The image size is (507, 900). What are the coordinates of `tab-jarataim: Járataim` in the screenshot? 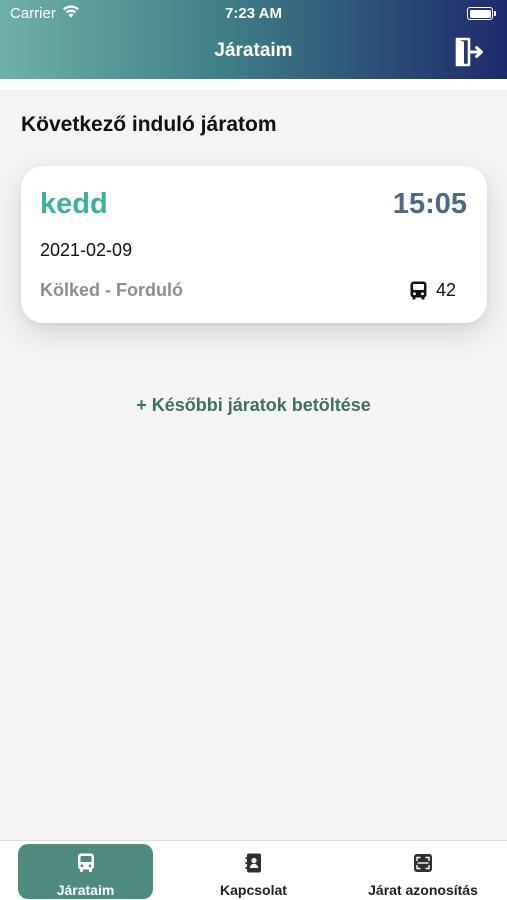 It's located at (85, 871).